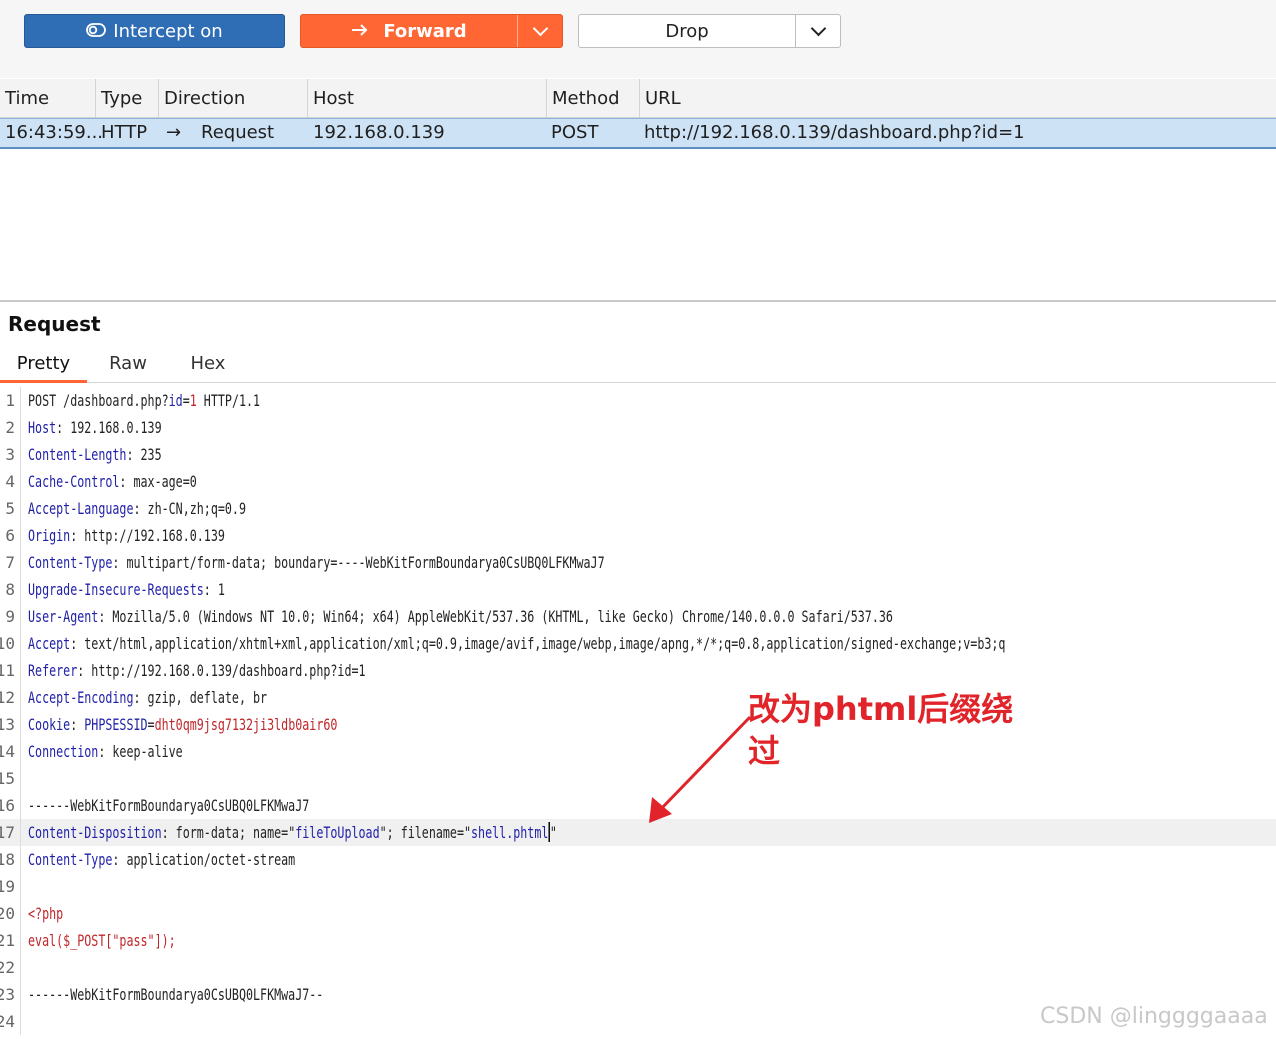  Describe the element at coordinates (168, 31) in the screenshot. I see `intercept-label: Intercept on` at that location.